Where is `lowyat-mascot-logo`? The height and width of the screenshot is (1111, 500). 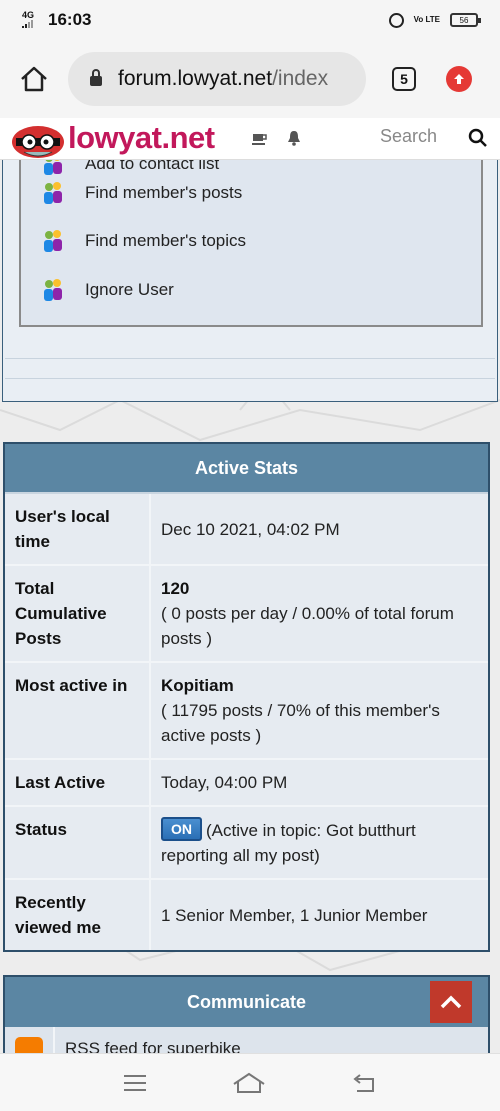 lowyat-mascot-logo is located at coordinates (38, 140).